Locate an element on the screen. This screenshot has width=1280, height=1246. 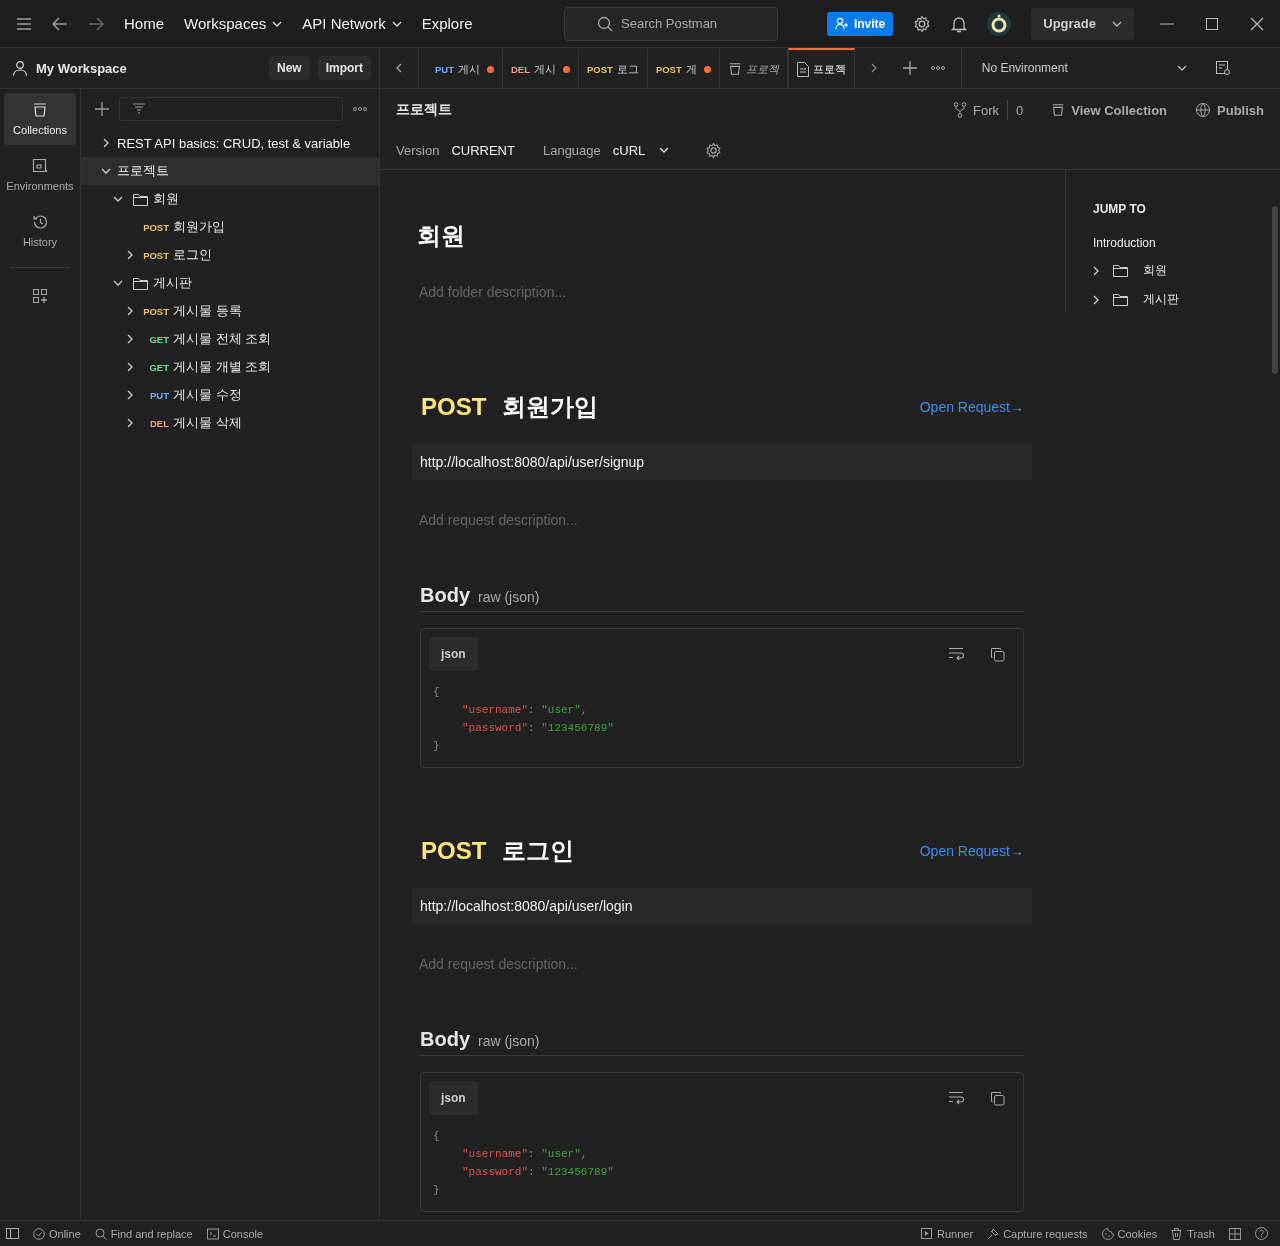
search-icon is located at coordinates (100, 1233).